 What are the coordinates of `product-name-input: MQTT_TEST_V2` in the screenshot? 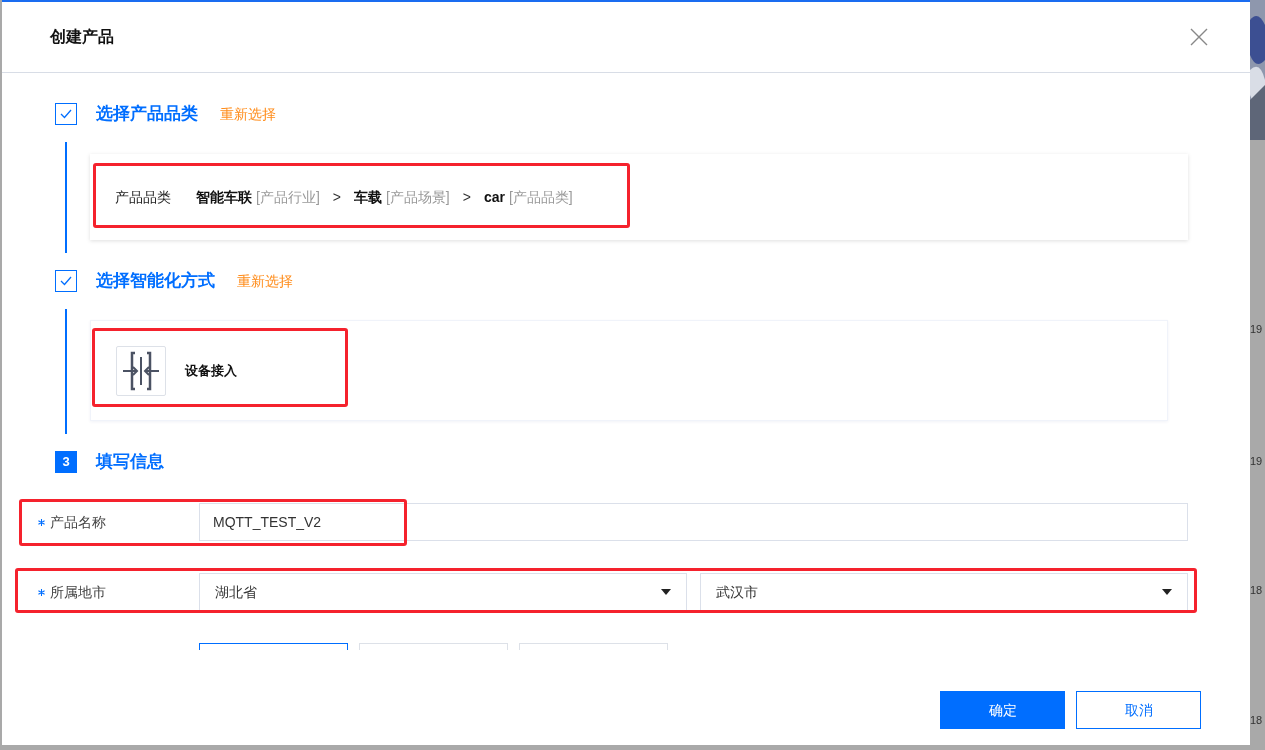 It's located at (693, 522).